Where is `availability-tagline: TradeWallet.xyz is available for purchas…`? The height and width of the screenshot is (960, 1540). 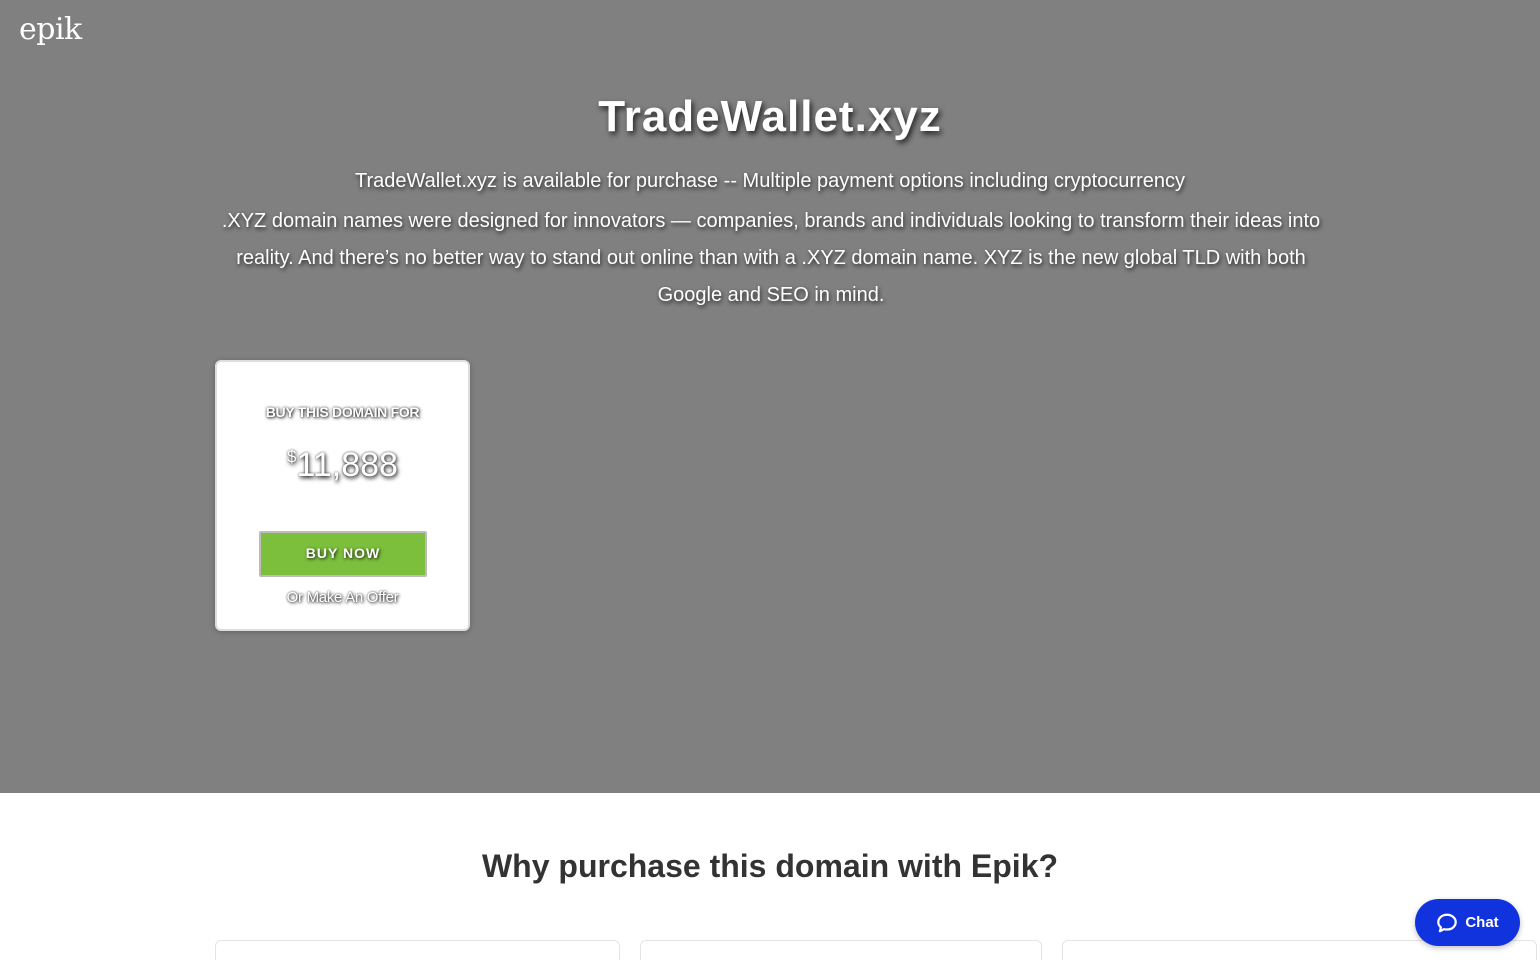
availability-tagline: TradeWallet.xyz is available for purchas… is located at coordinates (770, 181).